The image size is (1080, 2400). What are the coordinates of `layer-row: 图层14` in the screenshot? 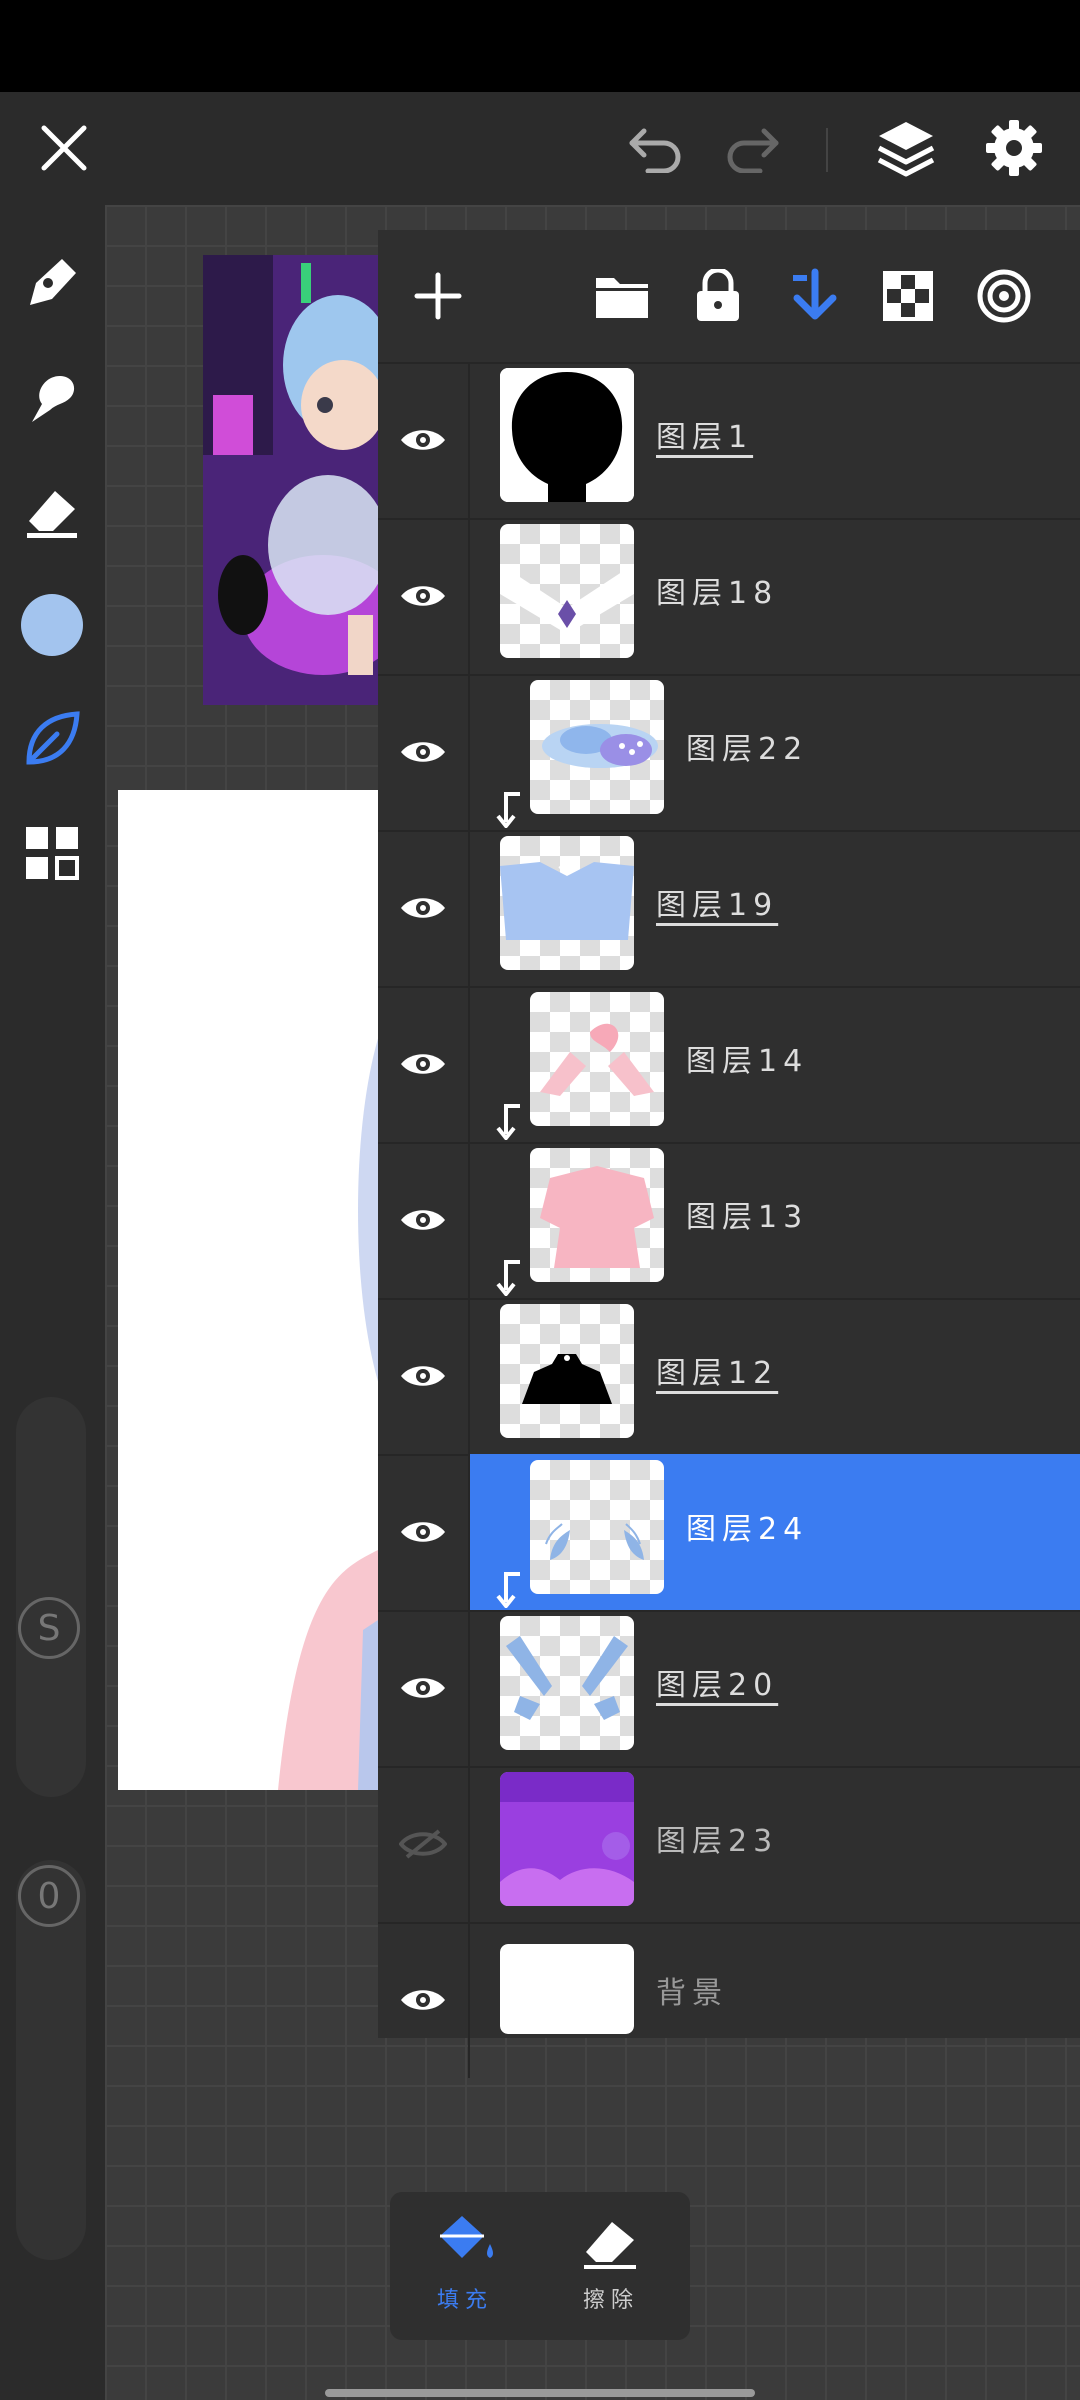 It's located at (729, 1065).